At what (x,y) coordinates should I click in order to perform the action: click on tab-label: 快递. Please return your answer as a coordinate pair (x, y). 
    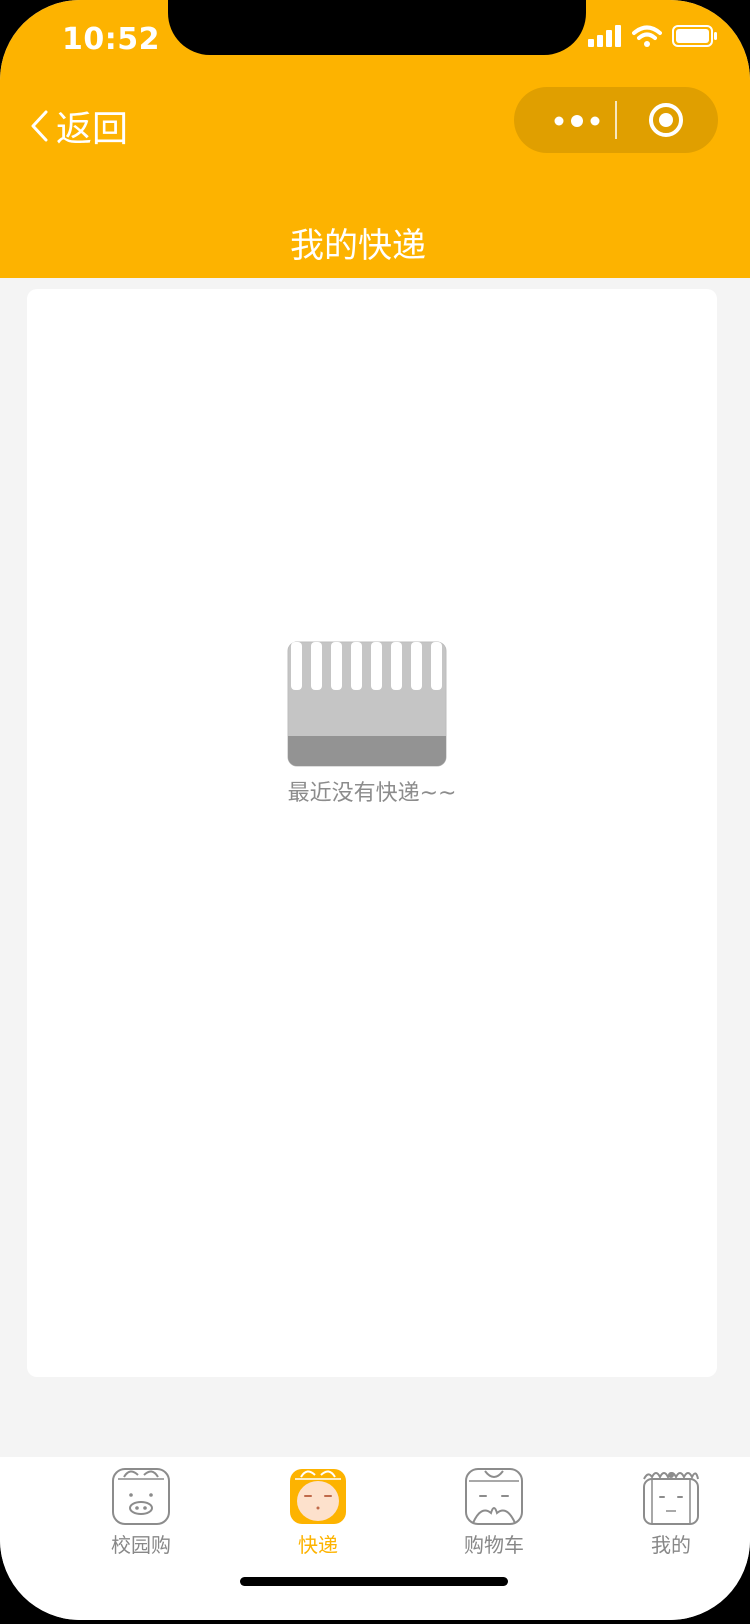
    Looking at the image, I should click on (318, 1545).